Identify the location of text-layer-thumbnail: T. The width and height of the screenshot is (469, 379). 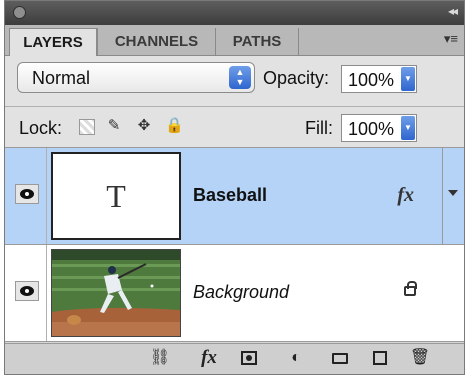
(116, 196).